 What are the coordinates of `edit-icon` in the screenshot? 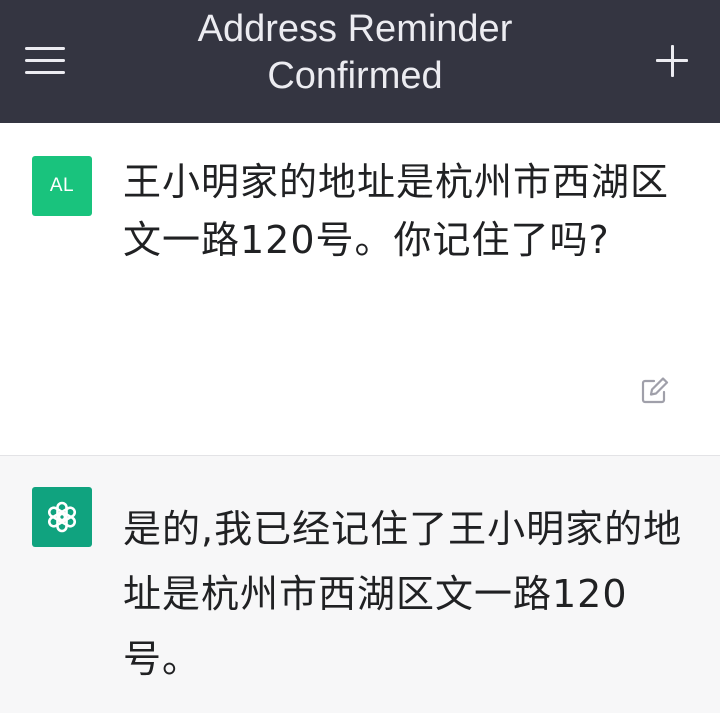 It's located at (655, 390).